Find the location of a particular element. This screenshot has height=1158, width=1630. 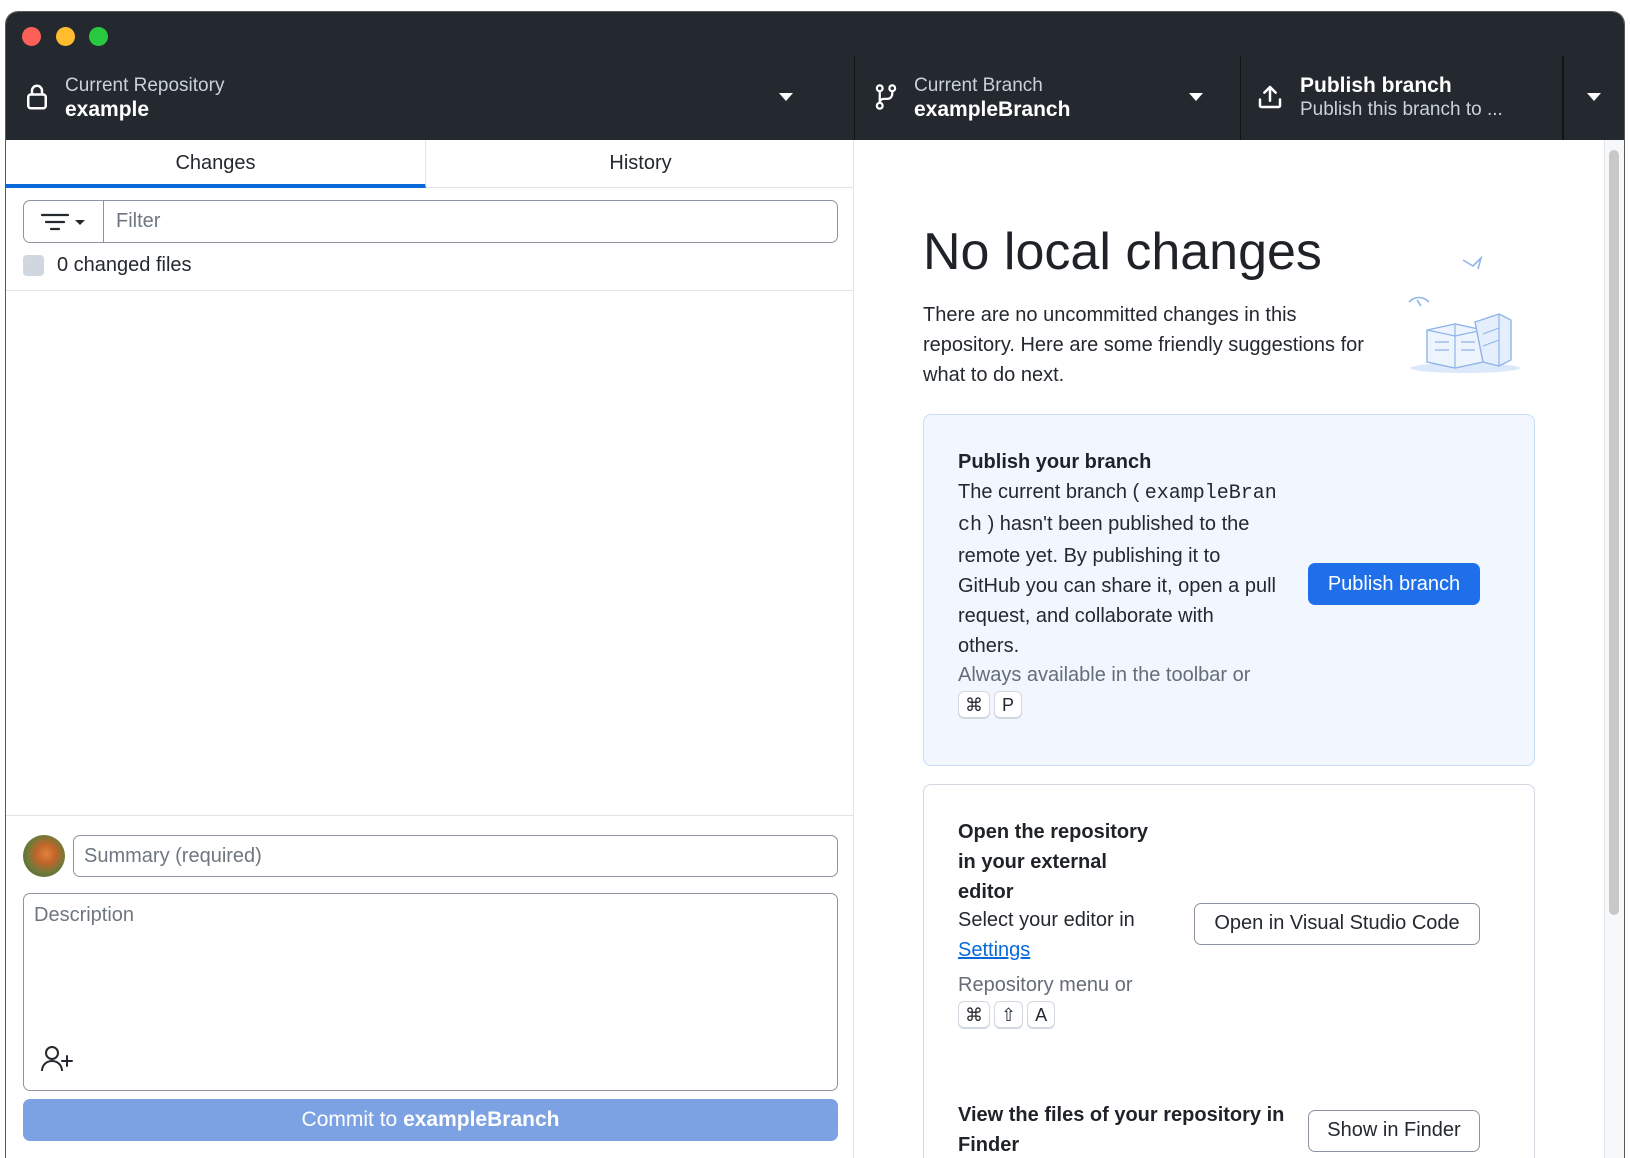

empty-state-illustration is located at coordinates (1464, 314).